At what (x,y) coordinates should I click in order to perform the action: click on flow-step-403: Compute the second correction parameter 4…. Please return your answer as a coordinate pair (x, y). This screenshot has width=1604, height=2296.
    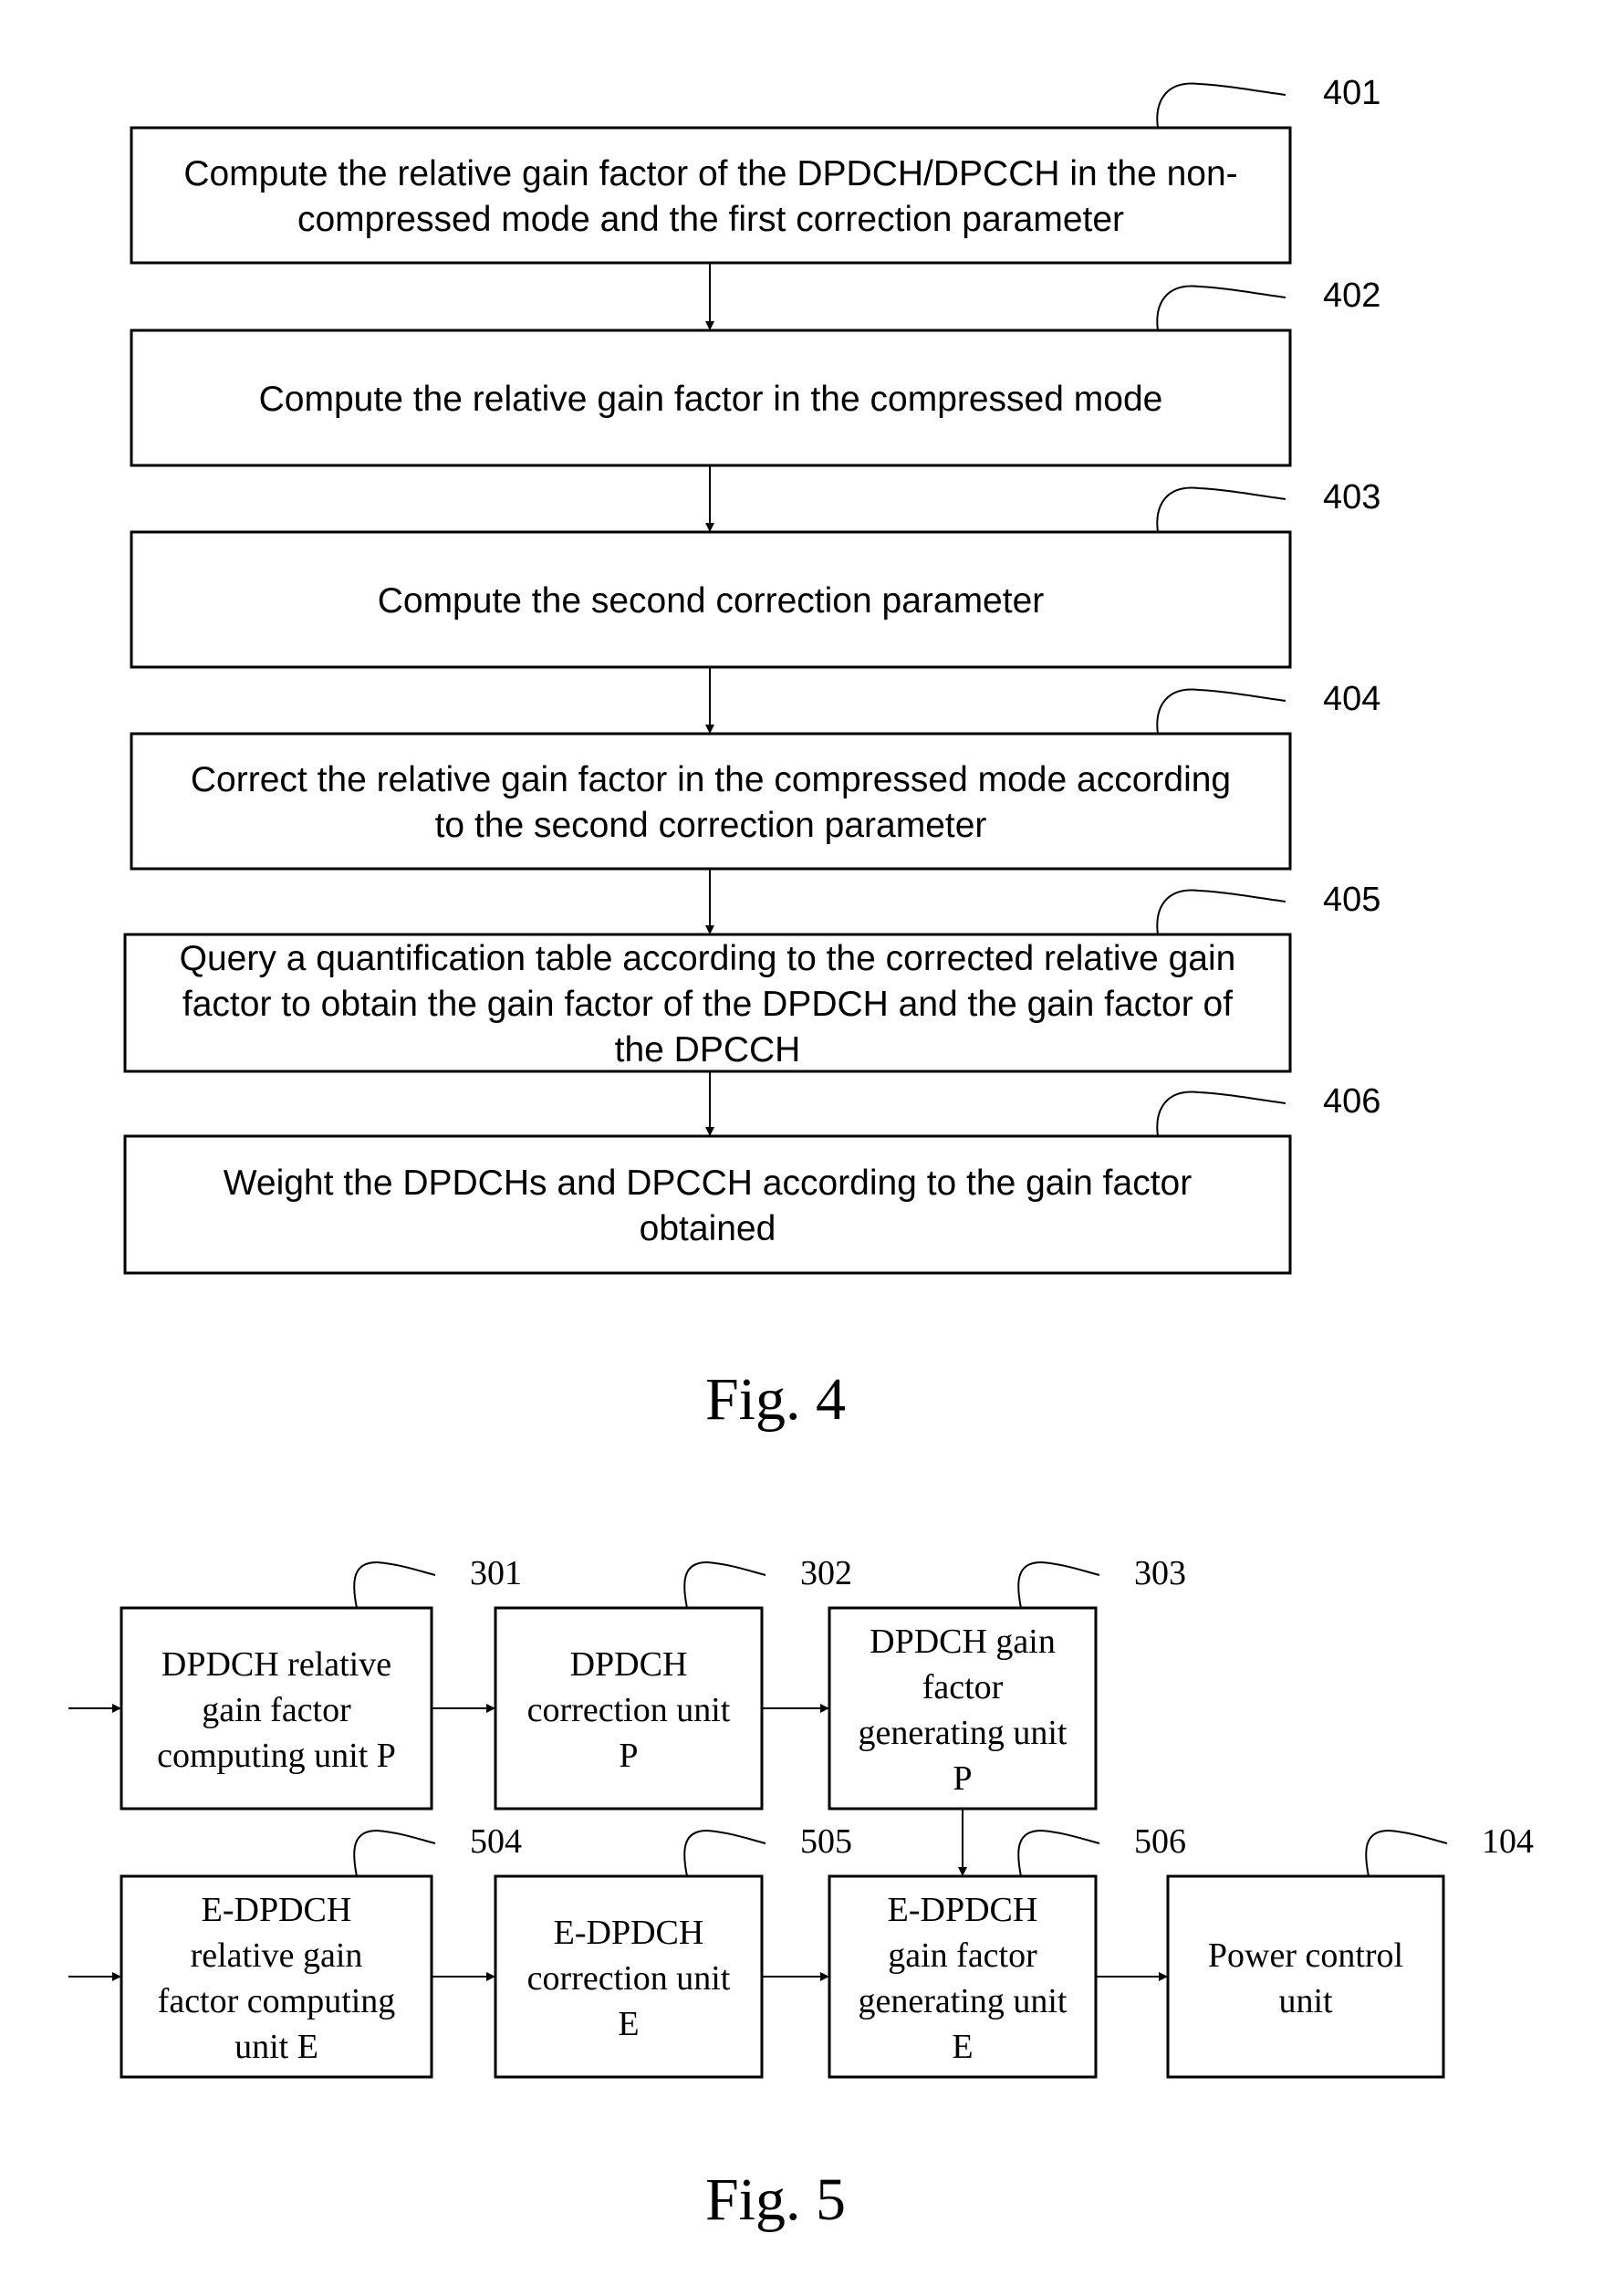
    Looking at the image, I should click on (755, 573).